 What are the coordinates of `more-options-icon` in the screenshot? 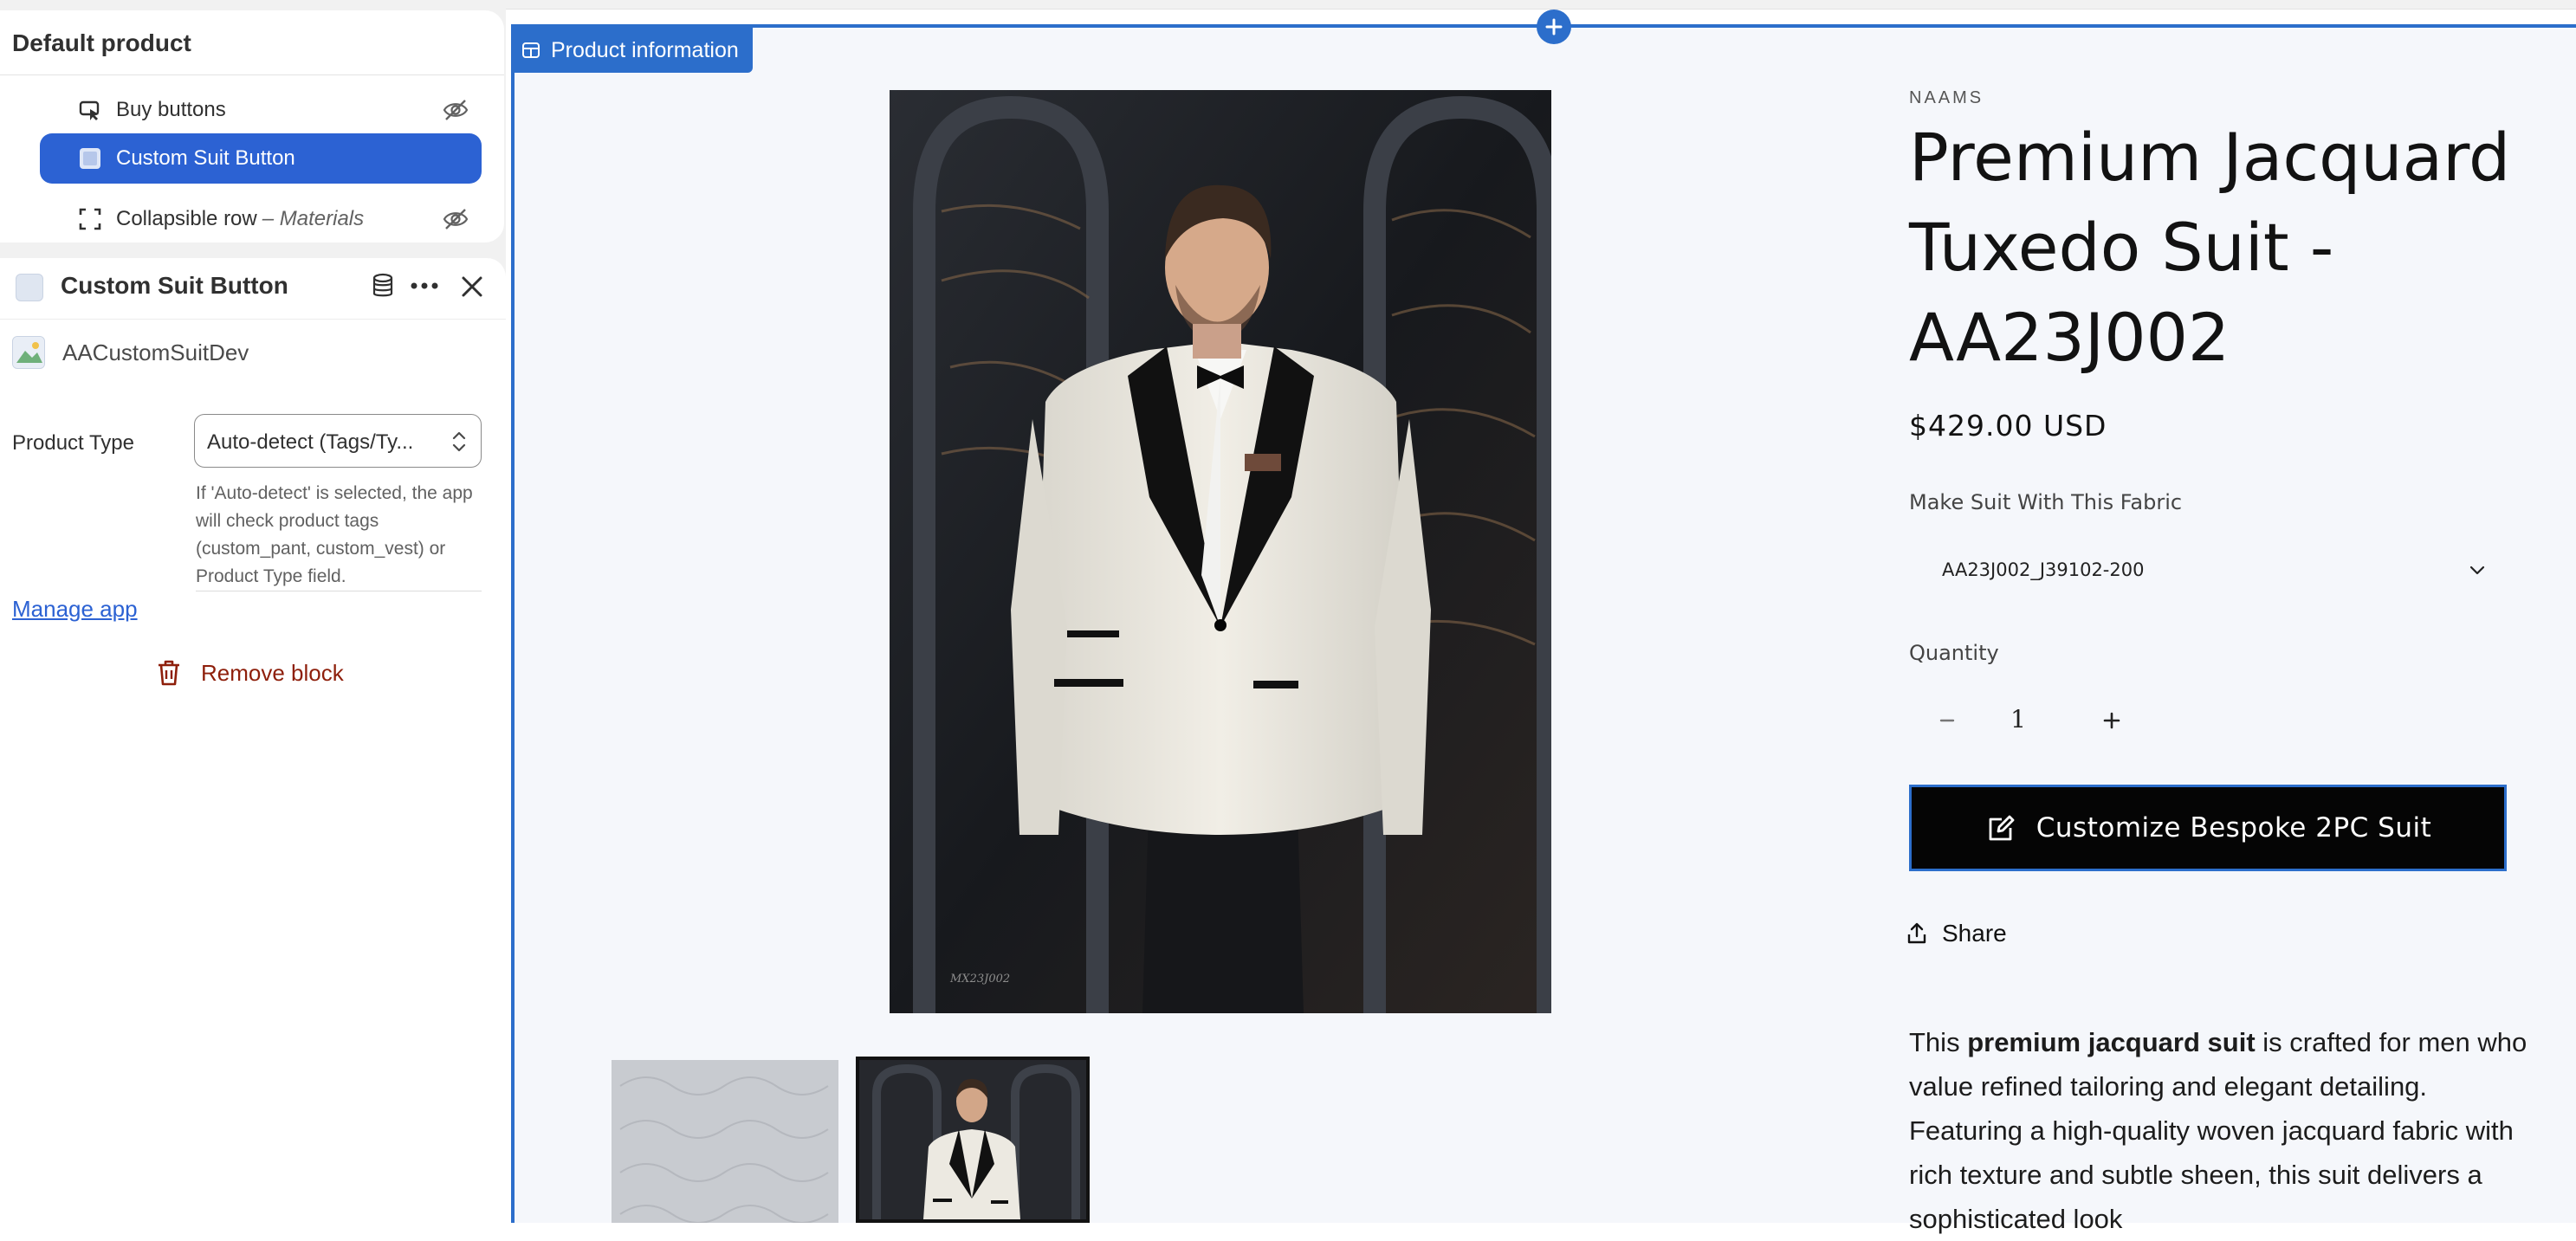 It's located at (424, 286).